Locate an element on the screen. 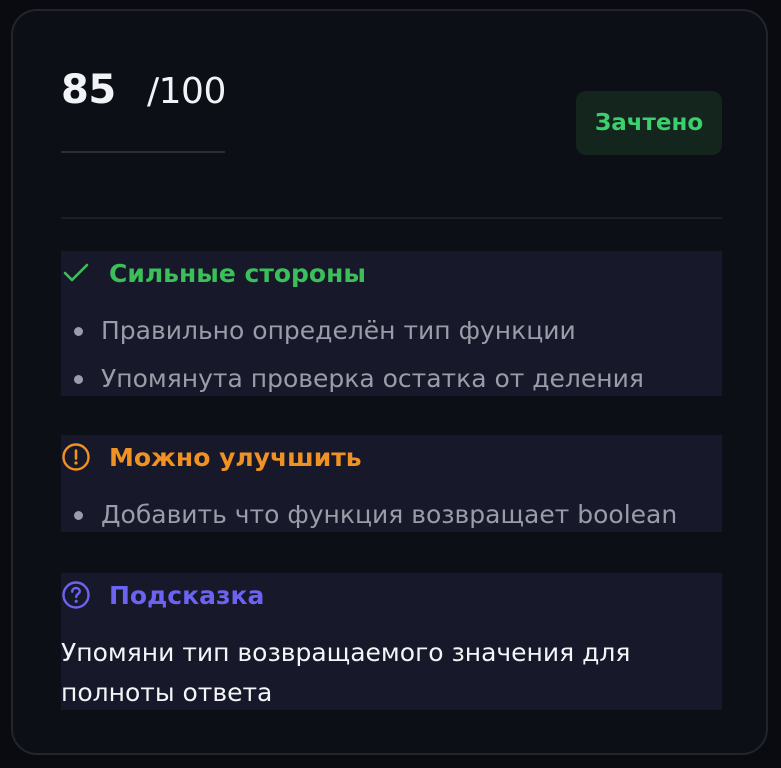 This screenshot has width=781, height=768. help-circle-icon is located at coordinates (76, 595).